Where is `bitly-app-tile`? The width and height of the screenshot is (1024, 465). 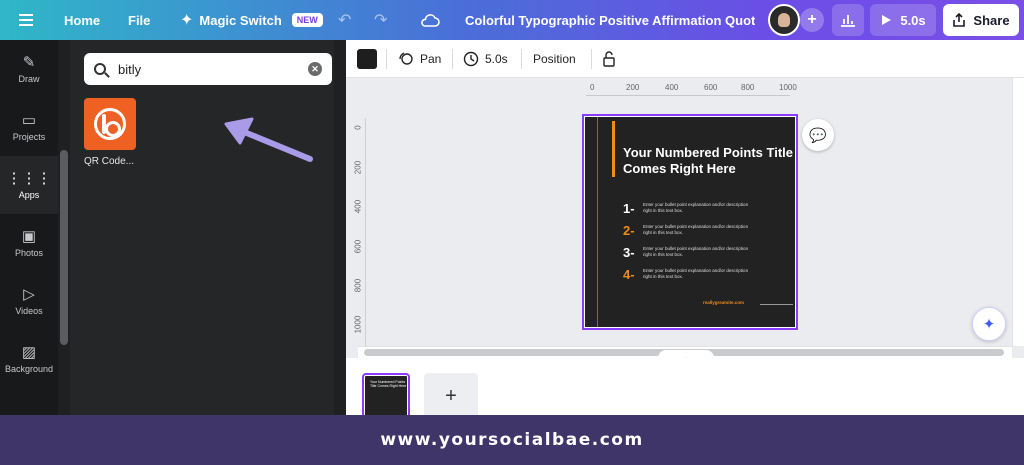
bitly-app-tile is located at coordinates (110, 124).